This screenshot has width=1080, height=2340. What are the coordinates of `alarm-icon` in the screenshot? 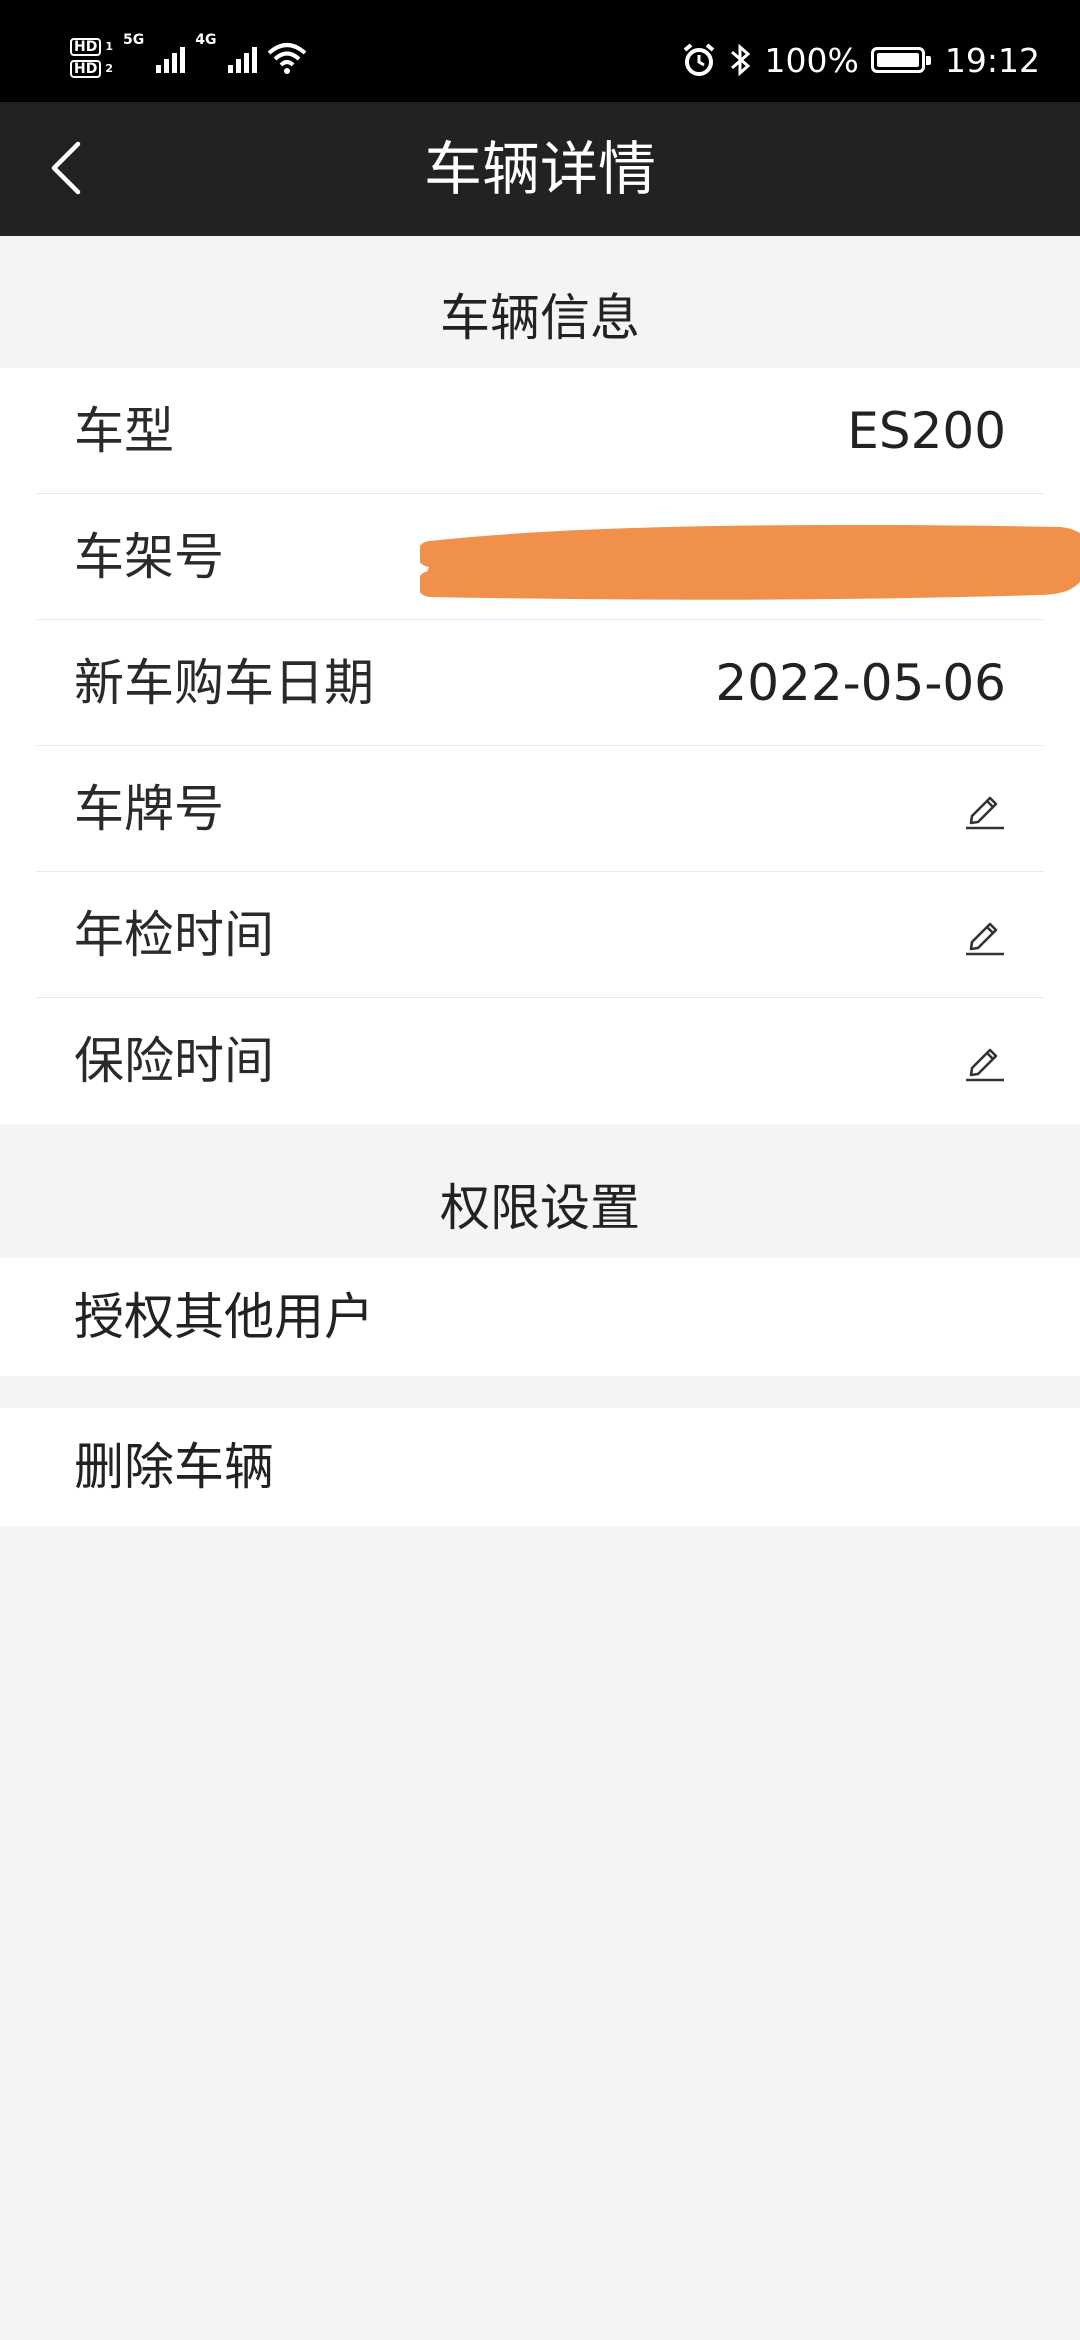 It's located at (698, 59).